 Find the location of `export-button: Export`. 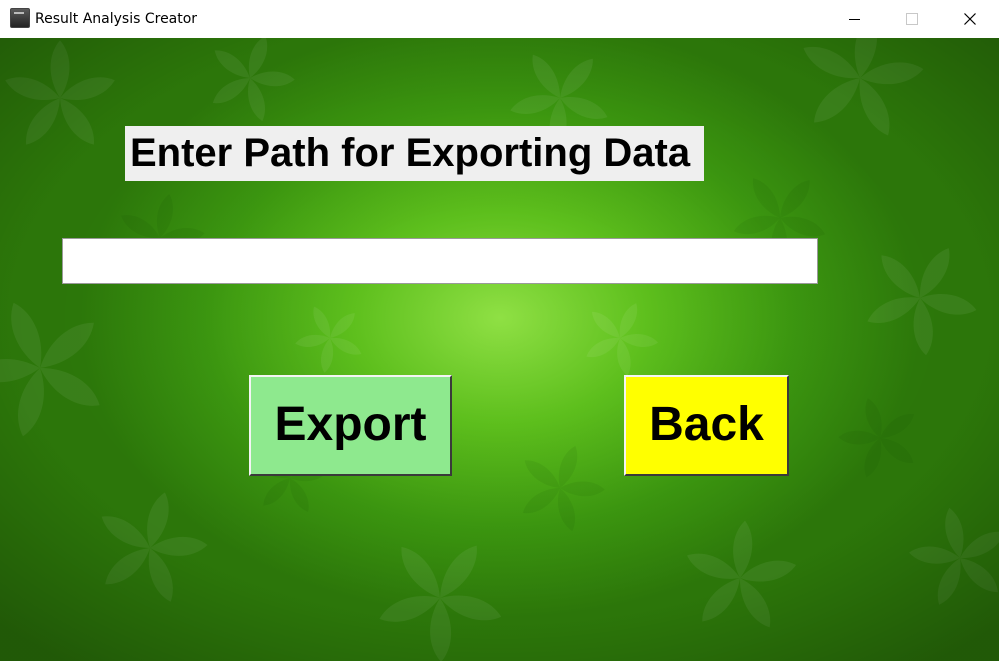

export-button: Export is located at coordinates (350, 425).